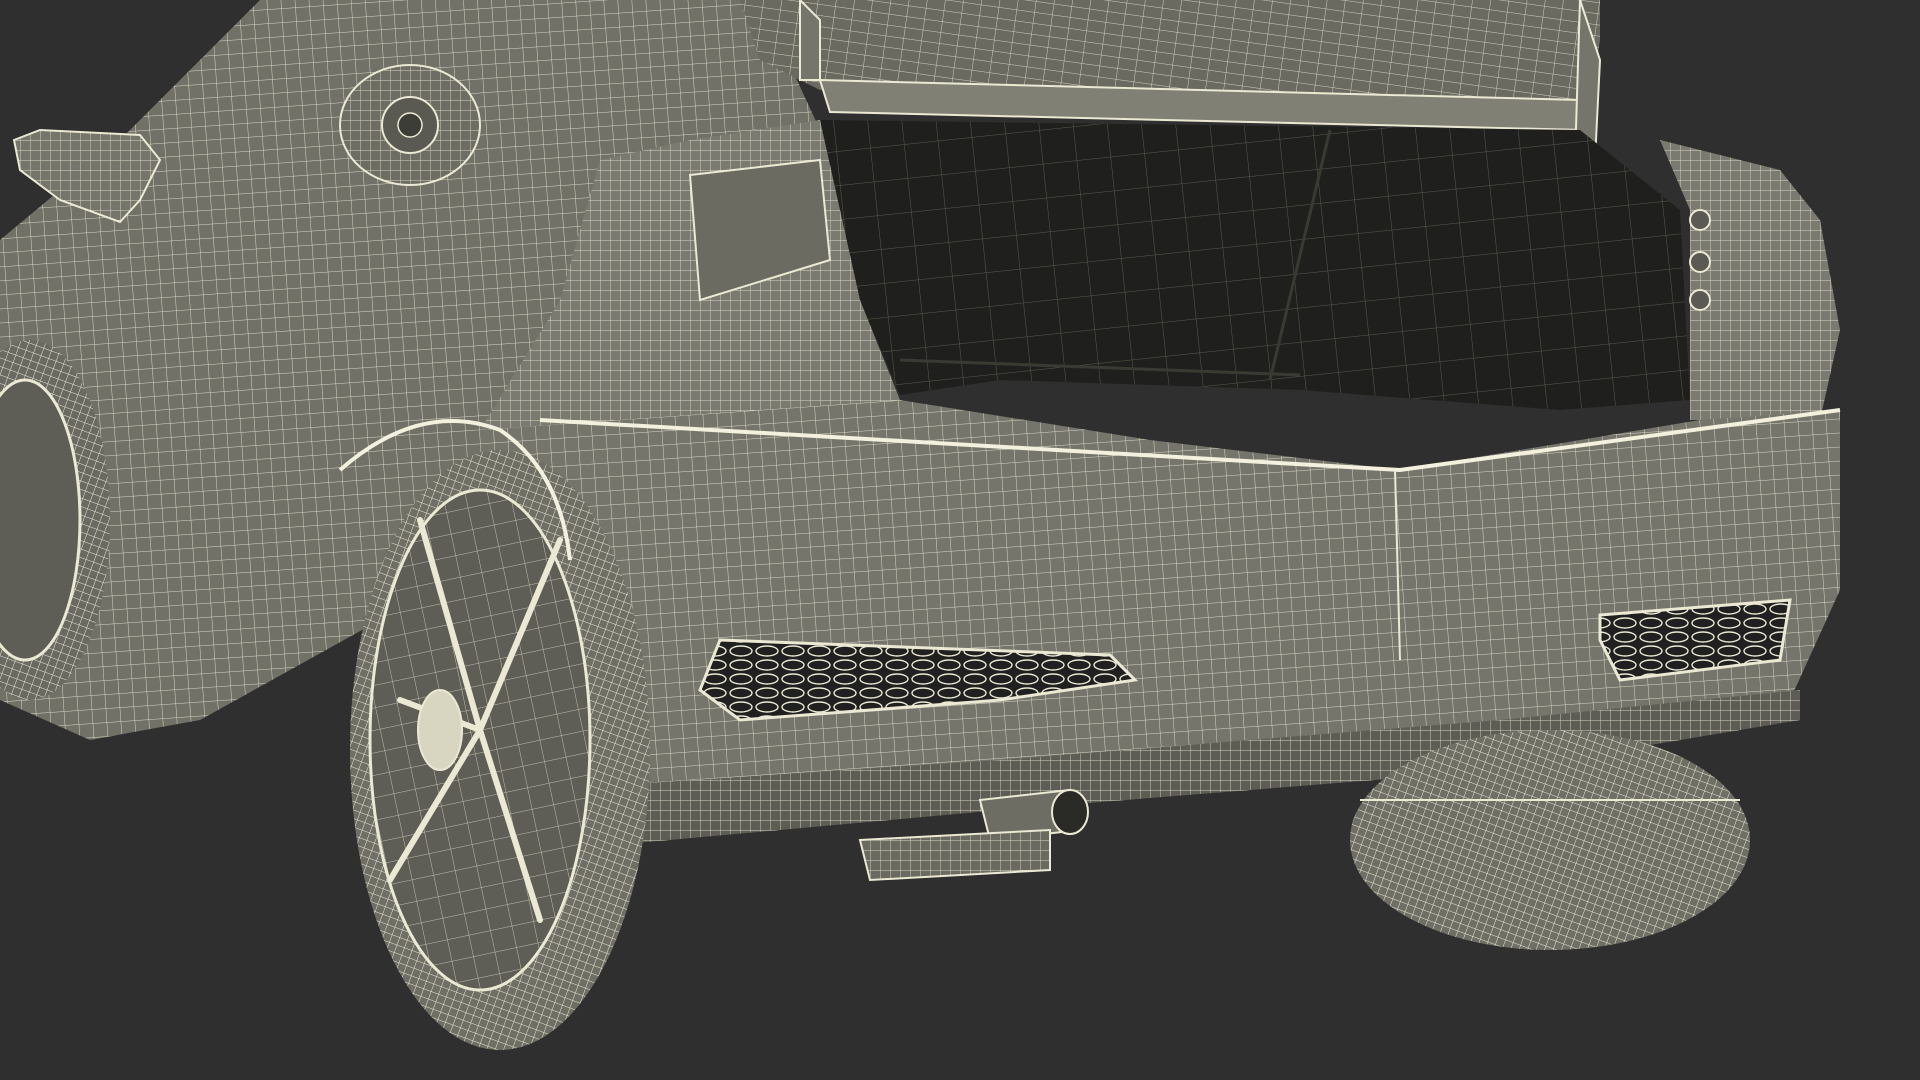 The height and width of the screenshot is (1080, 1920). Describe the element at coordinates (1550, 840) in the screenshot. I see `right-rear-wheel` at that location.